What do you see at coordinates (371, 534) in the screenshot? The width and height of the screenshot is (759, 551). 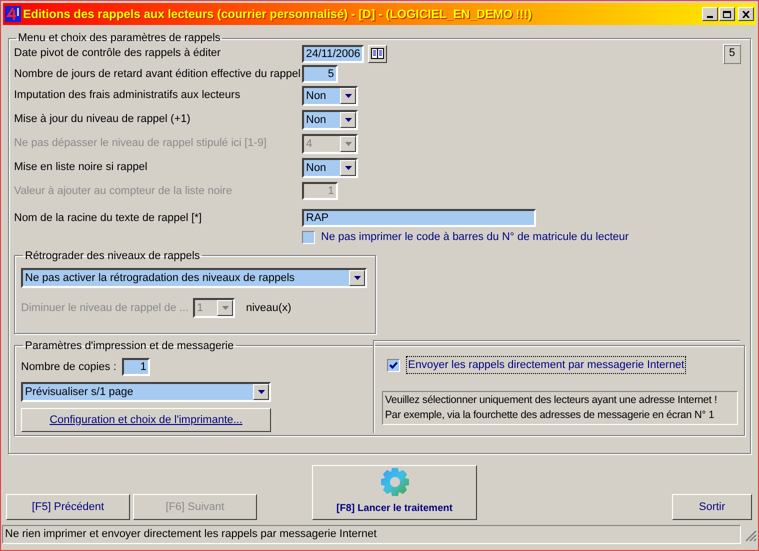 I see `status-bar: Ne rien imprimer et envoyer directement les rappels par messagerie Internet` at bounding box center [371, 534].